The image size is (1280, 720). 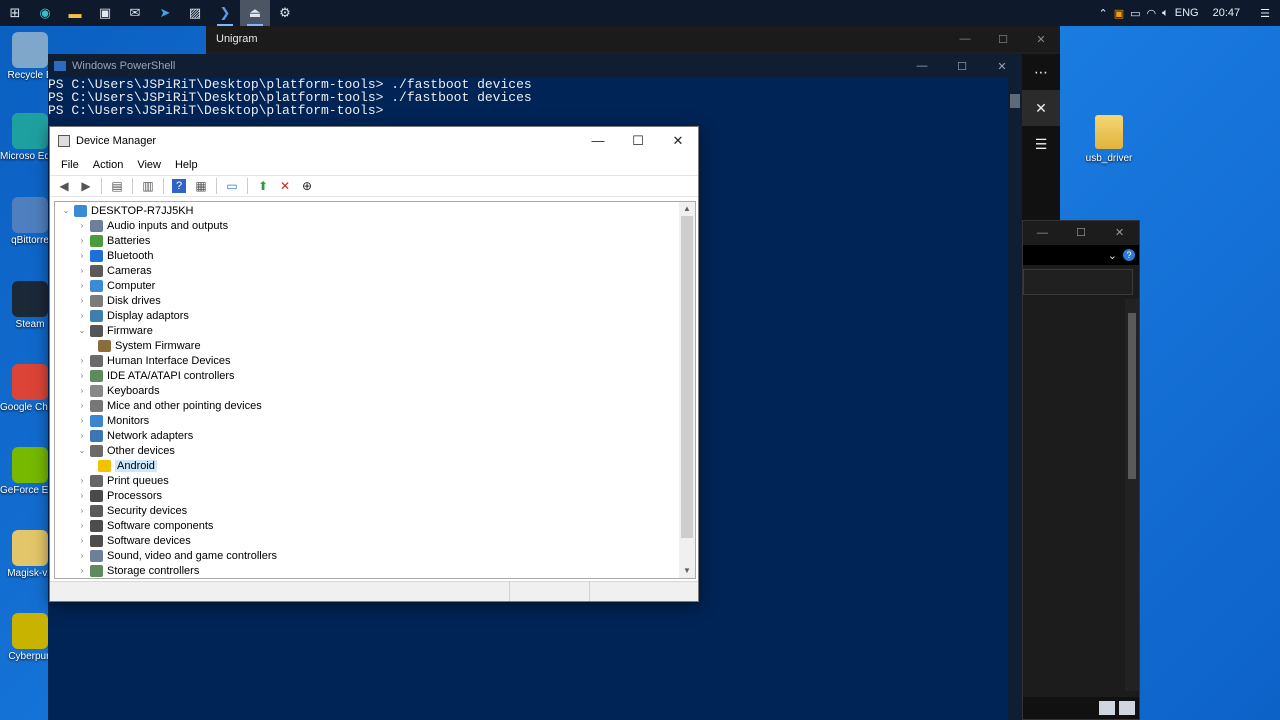 I want to click on telegram-icon: ➤, so click(x=165, y=13).